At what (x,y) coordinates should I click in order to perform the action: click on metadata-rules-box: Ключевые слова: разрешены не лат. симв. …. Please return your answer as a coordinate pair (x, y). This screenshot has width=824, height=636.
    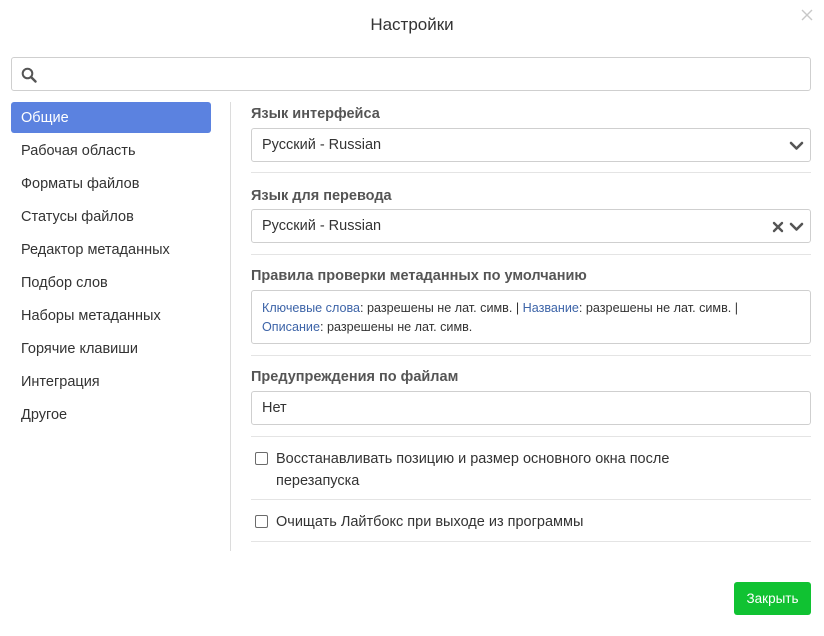
    Looking at the image, I should click on (531, 317).